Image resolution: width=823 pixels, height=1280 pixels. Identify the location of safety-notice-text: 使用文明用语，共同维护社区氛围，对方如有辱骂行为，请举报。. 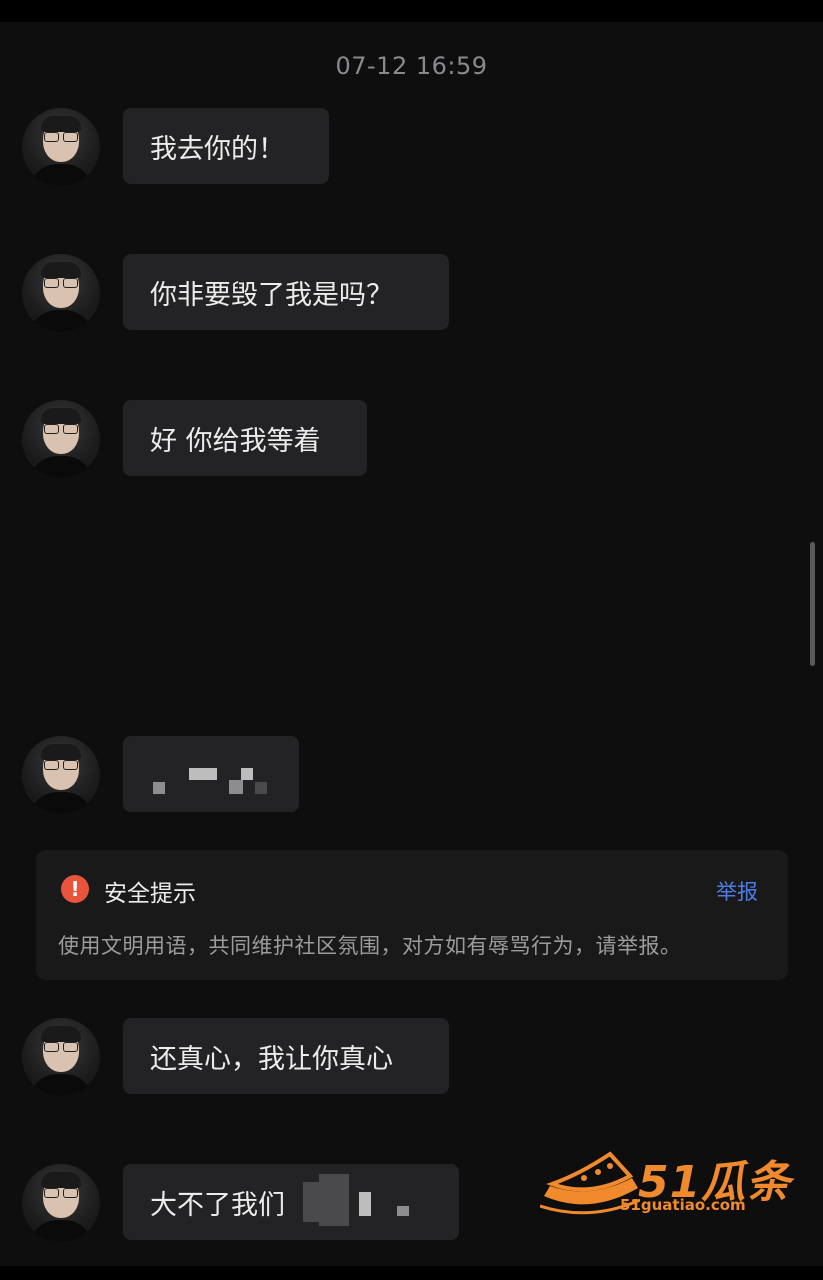
(370, 946).